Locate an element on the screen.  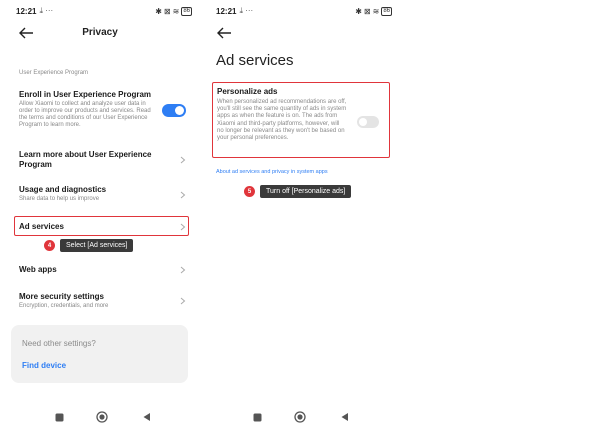
page-title: Privacy is located at coordinates (100, 32).